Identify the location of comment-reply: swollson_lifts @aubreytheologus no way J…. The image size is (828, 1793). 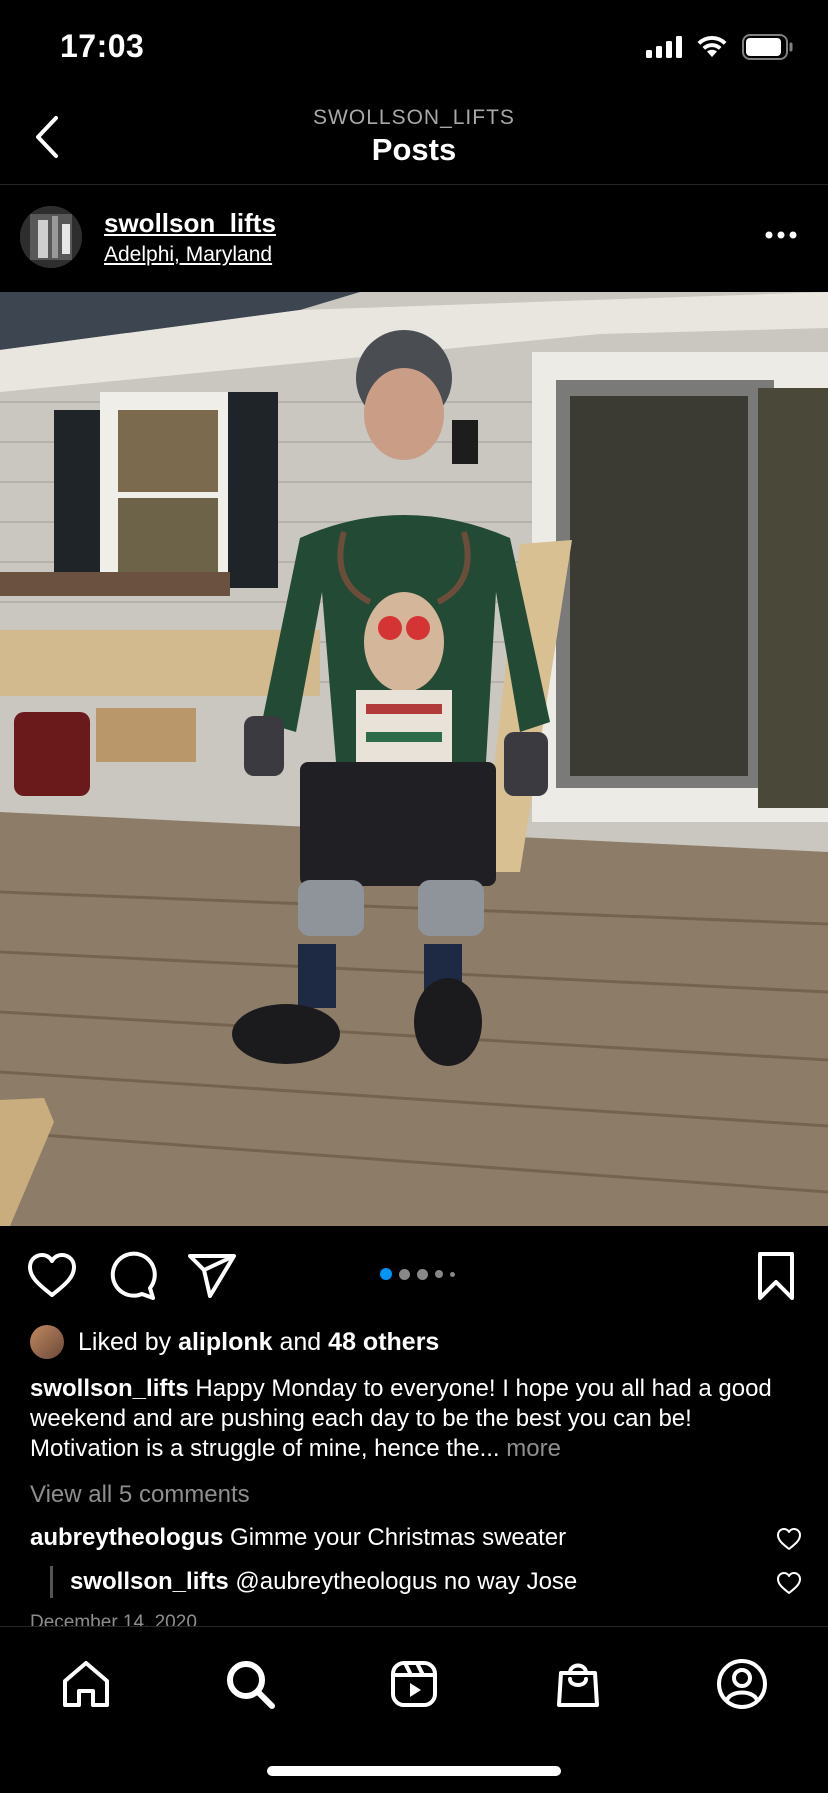
(323, 1582).